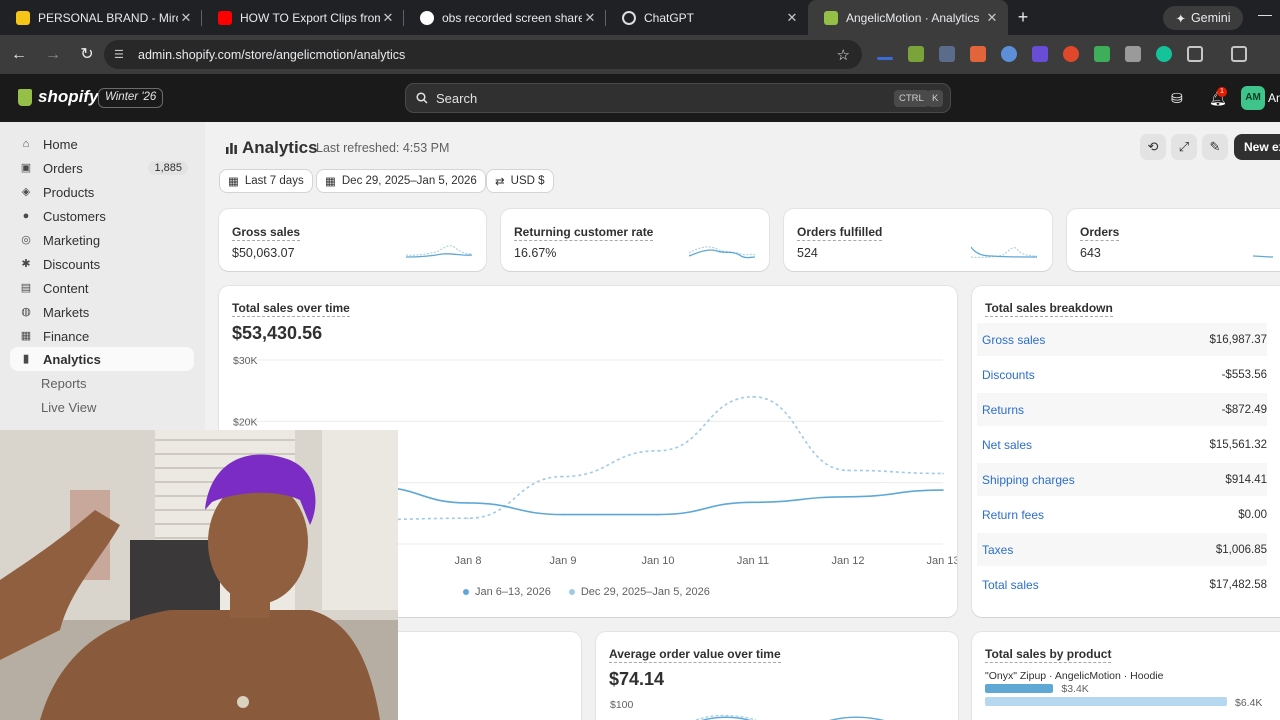 This screenshot has height=720, width=1280. What do you see at coordinates (121, 54) in the screenshot?
I see `site-info-icon: ☰` at bounding box center [121, 54].